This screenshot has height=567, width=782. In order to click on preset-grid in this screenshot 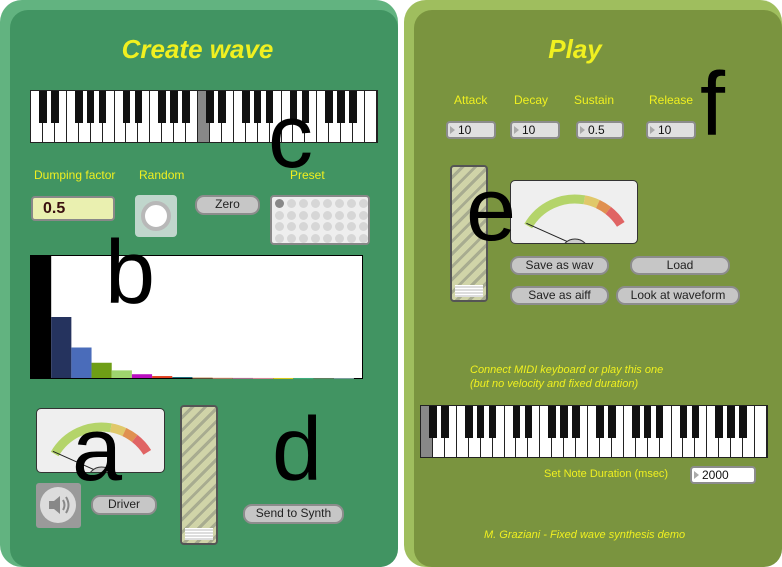, I will do `click(320, 220)`.